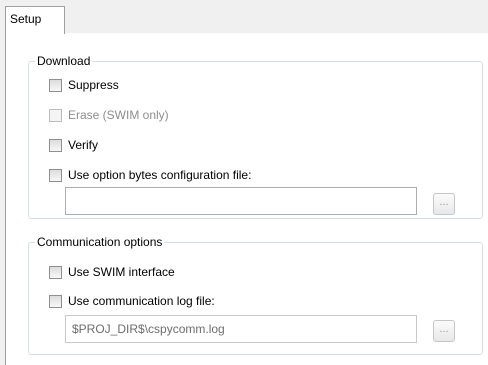 This screenshot has width=488, height=365. Describe the element at coordinates (93, 85) in the screenshot. I see `suppress-label: Suppress` at that location.